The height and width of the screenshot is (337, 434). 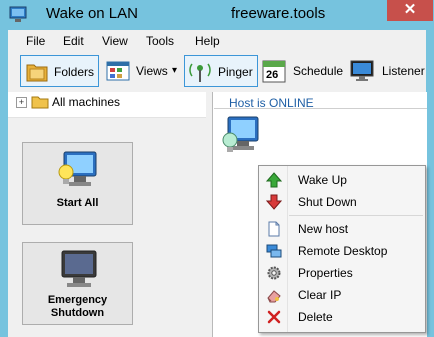 What do you see at coordinates (323, 229) in the screenshot?
I see `ctx-label-new-host: New host` at bounding box center [323, 229].